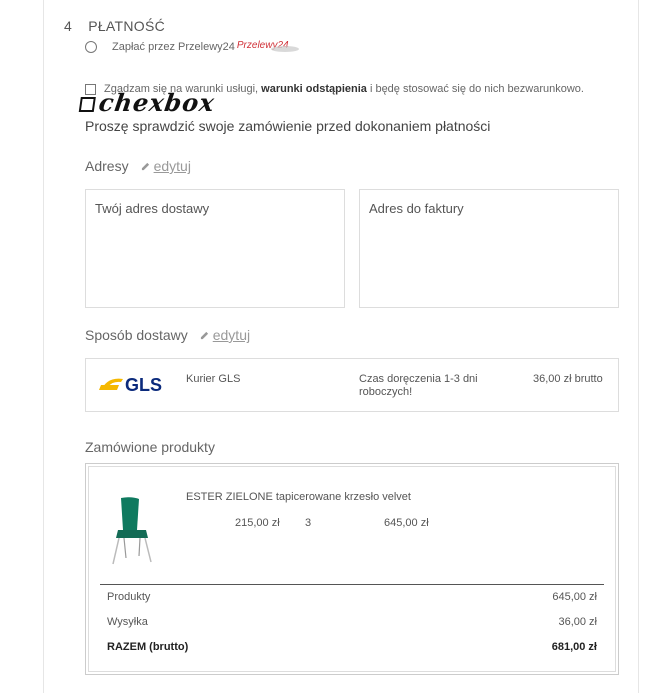  I want to click on products-heading: Zamówione produkty, so click(150, 447).